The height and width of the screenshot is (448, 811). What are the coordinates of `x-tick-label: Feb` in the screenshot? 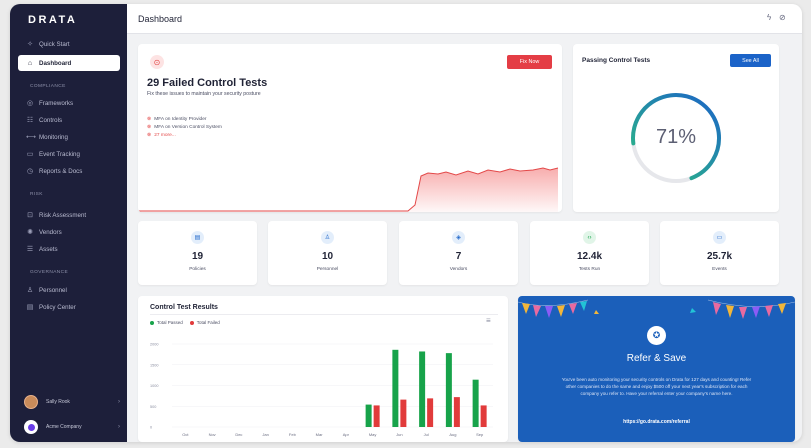 It's located at (293, 434).